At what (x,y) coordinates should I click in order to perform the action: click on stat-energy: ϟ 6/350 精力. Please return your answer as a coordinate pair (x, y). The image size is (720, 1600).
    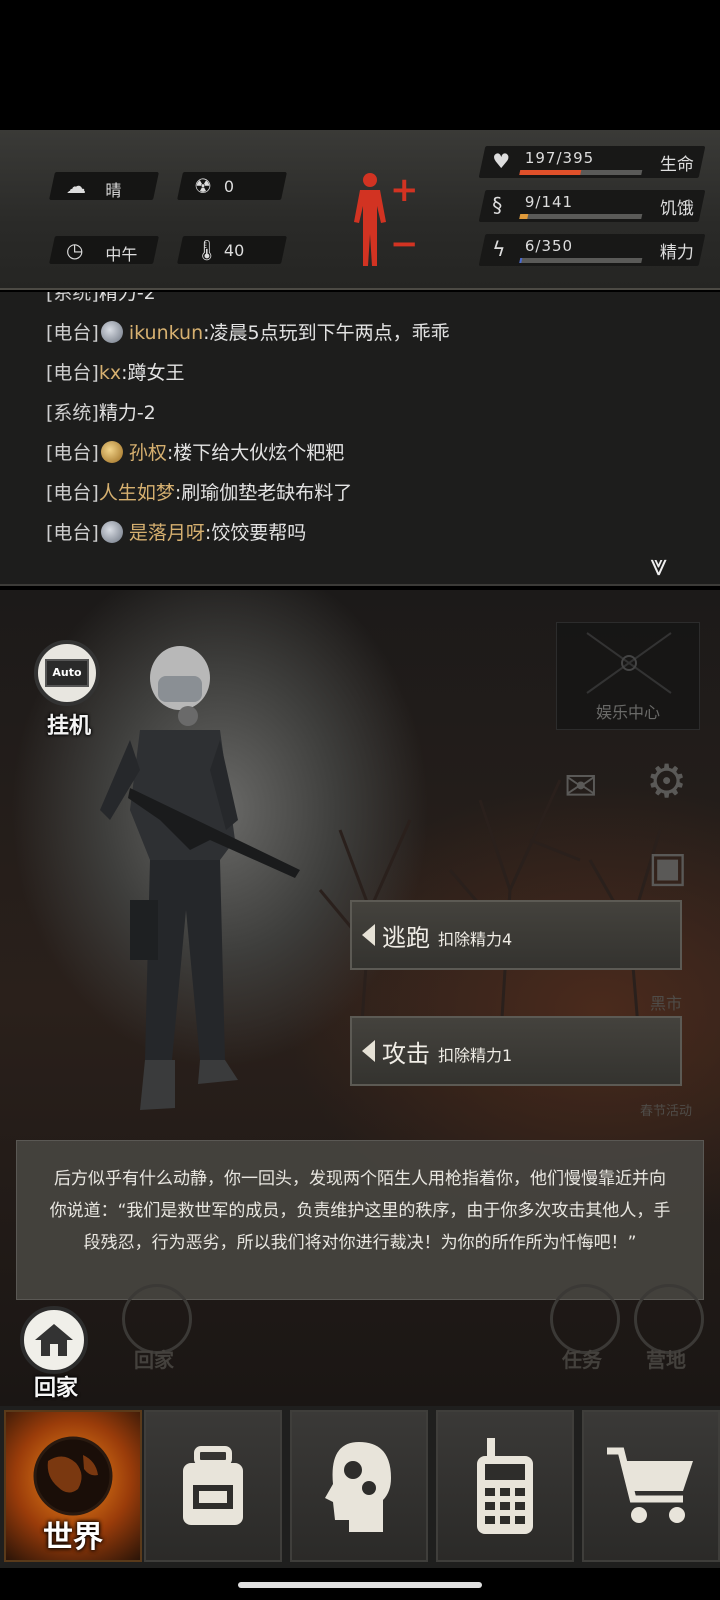
    Looking at the image, I should click on (592, 250).